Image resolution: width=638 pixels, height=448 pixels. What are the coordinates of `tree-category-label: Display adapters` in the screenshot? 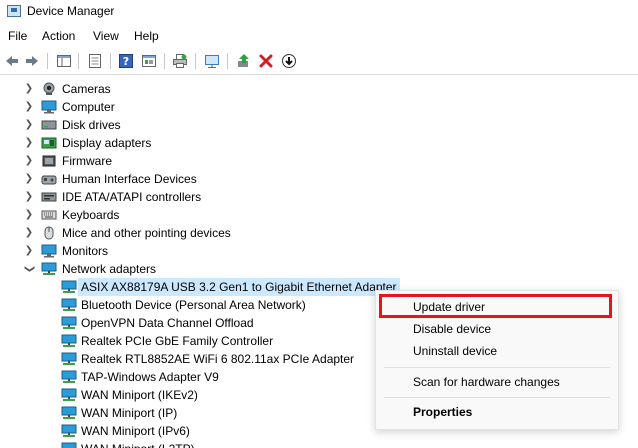 It's located at (107, 143).